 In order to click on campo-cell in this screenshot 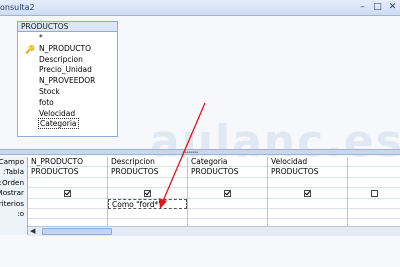, I will do `click(374, 162)`.